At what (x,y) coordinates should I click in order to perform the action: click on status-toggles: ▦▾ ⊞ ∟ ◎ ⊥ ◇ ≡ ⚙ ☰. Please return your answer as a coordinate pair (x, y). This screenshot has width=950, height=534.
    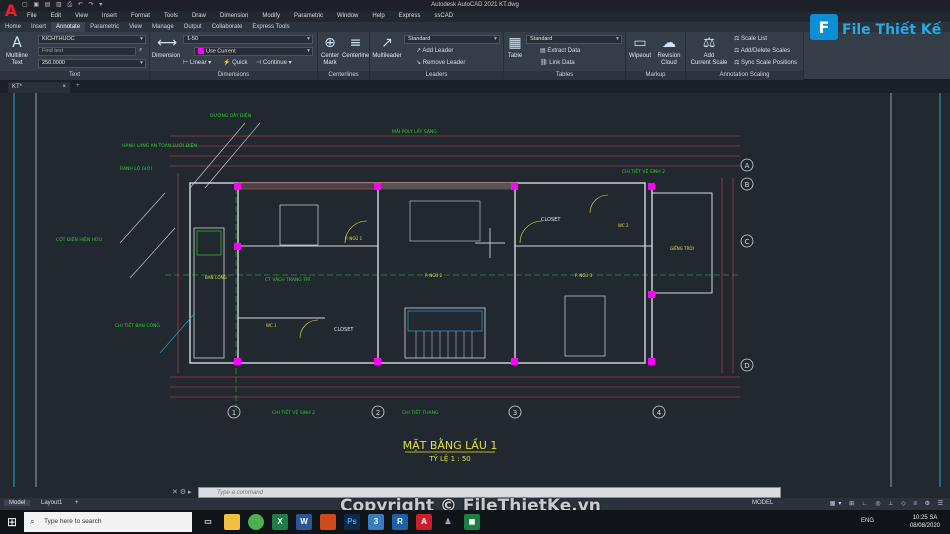
    Looking at the image, I should click on (888, 503).